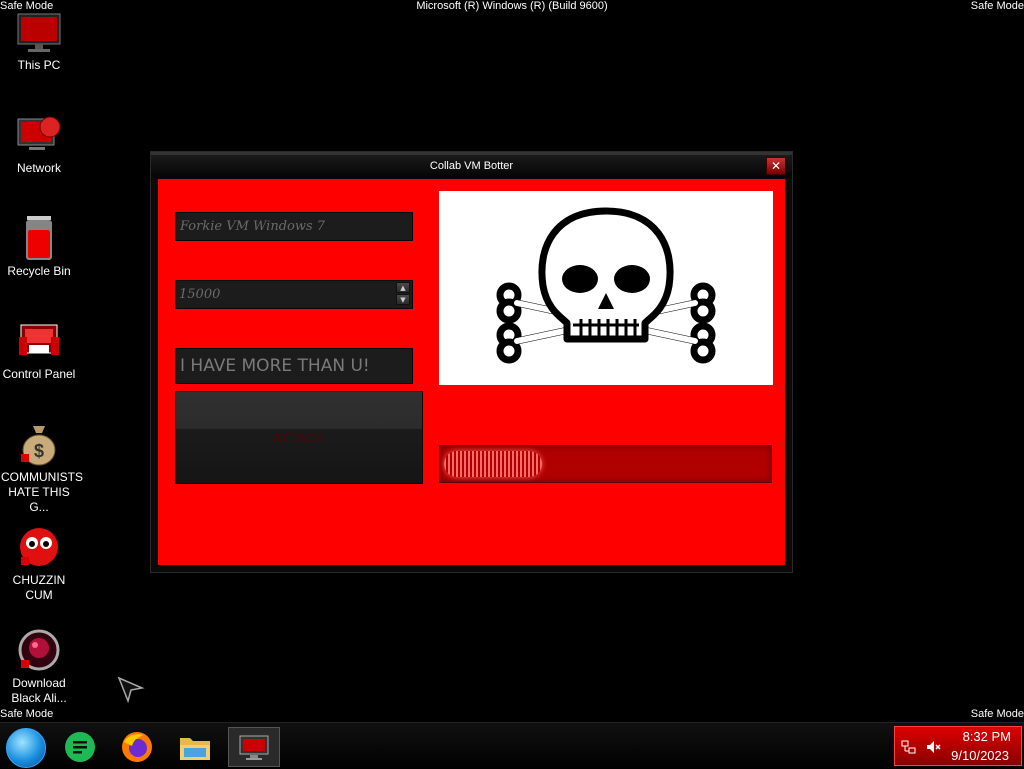 Image resolution: width=1024 pixels, height=769 pixels. I want to click on desktop-icon-chuzzin: CHUZZIN CUM, so click(39, 563).